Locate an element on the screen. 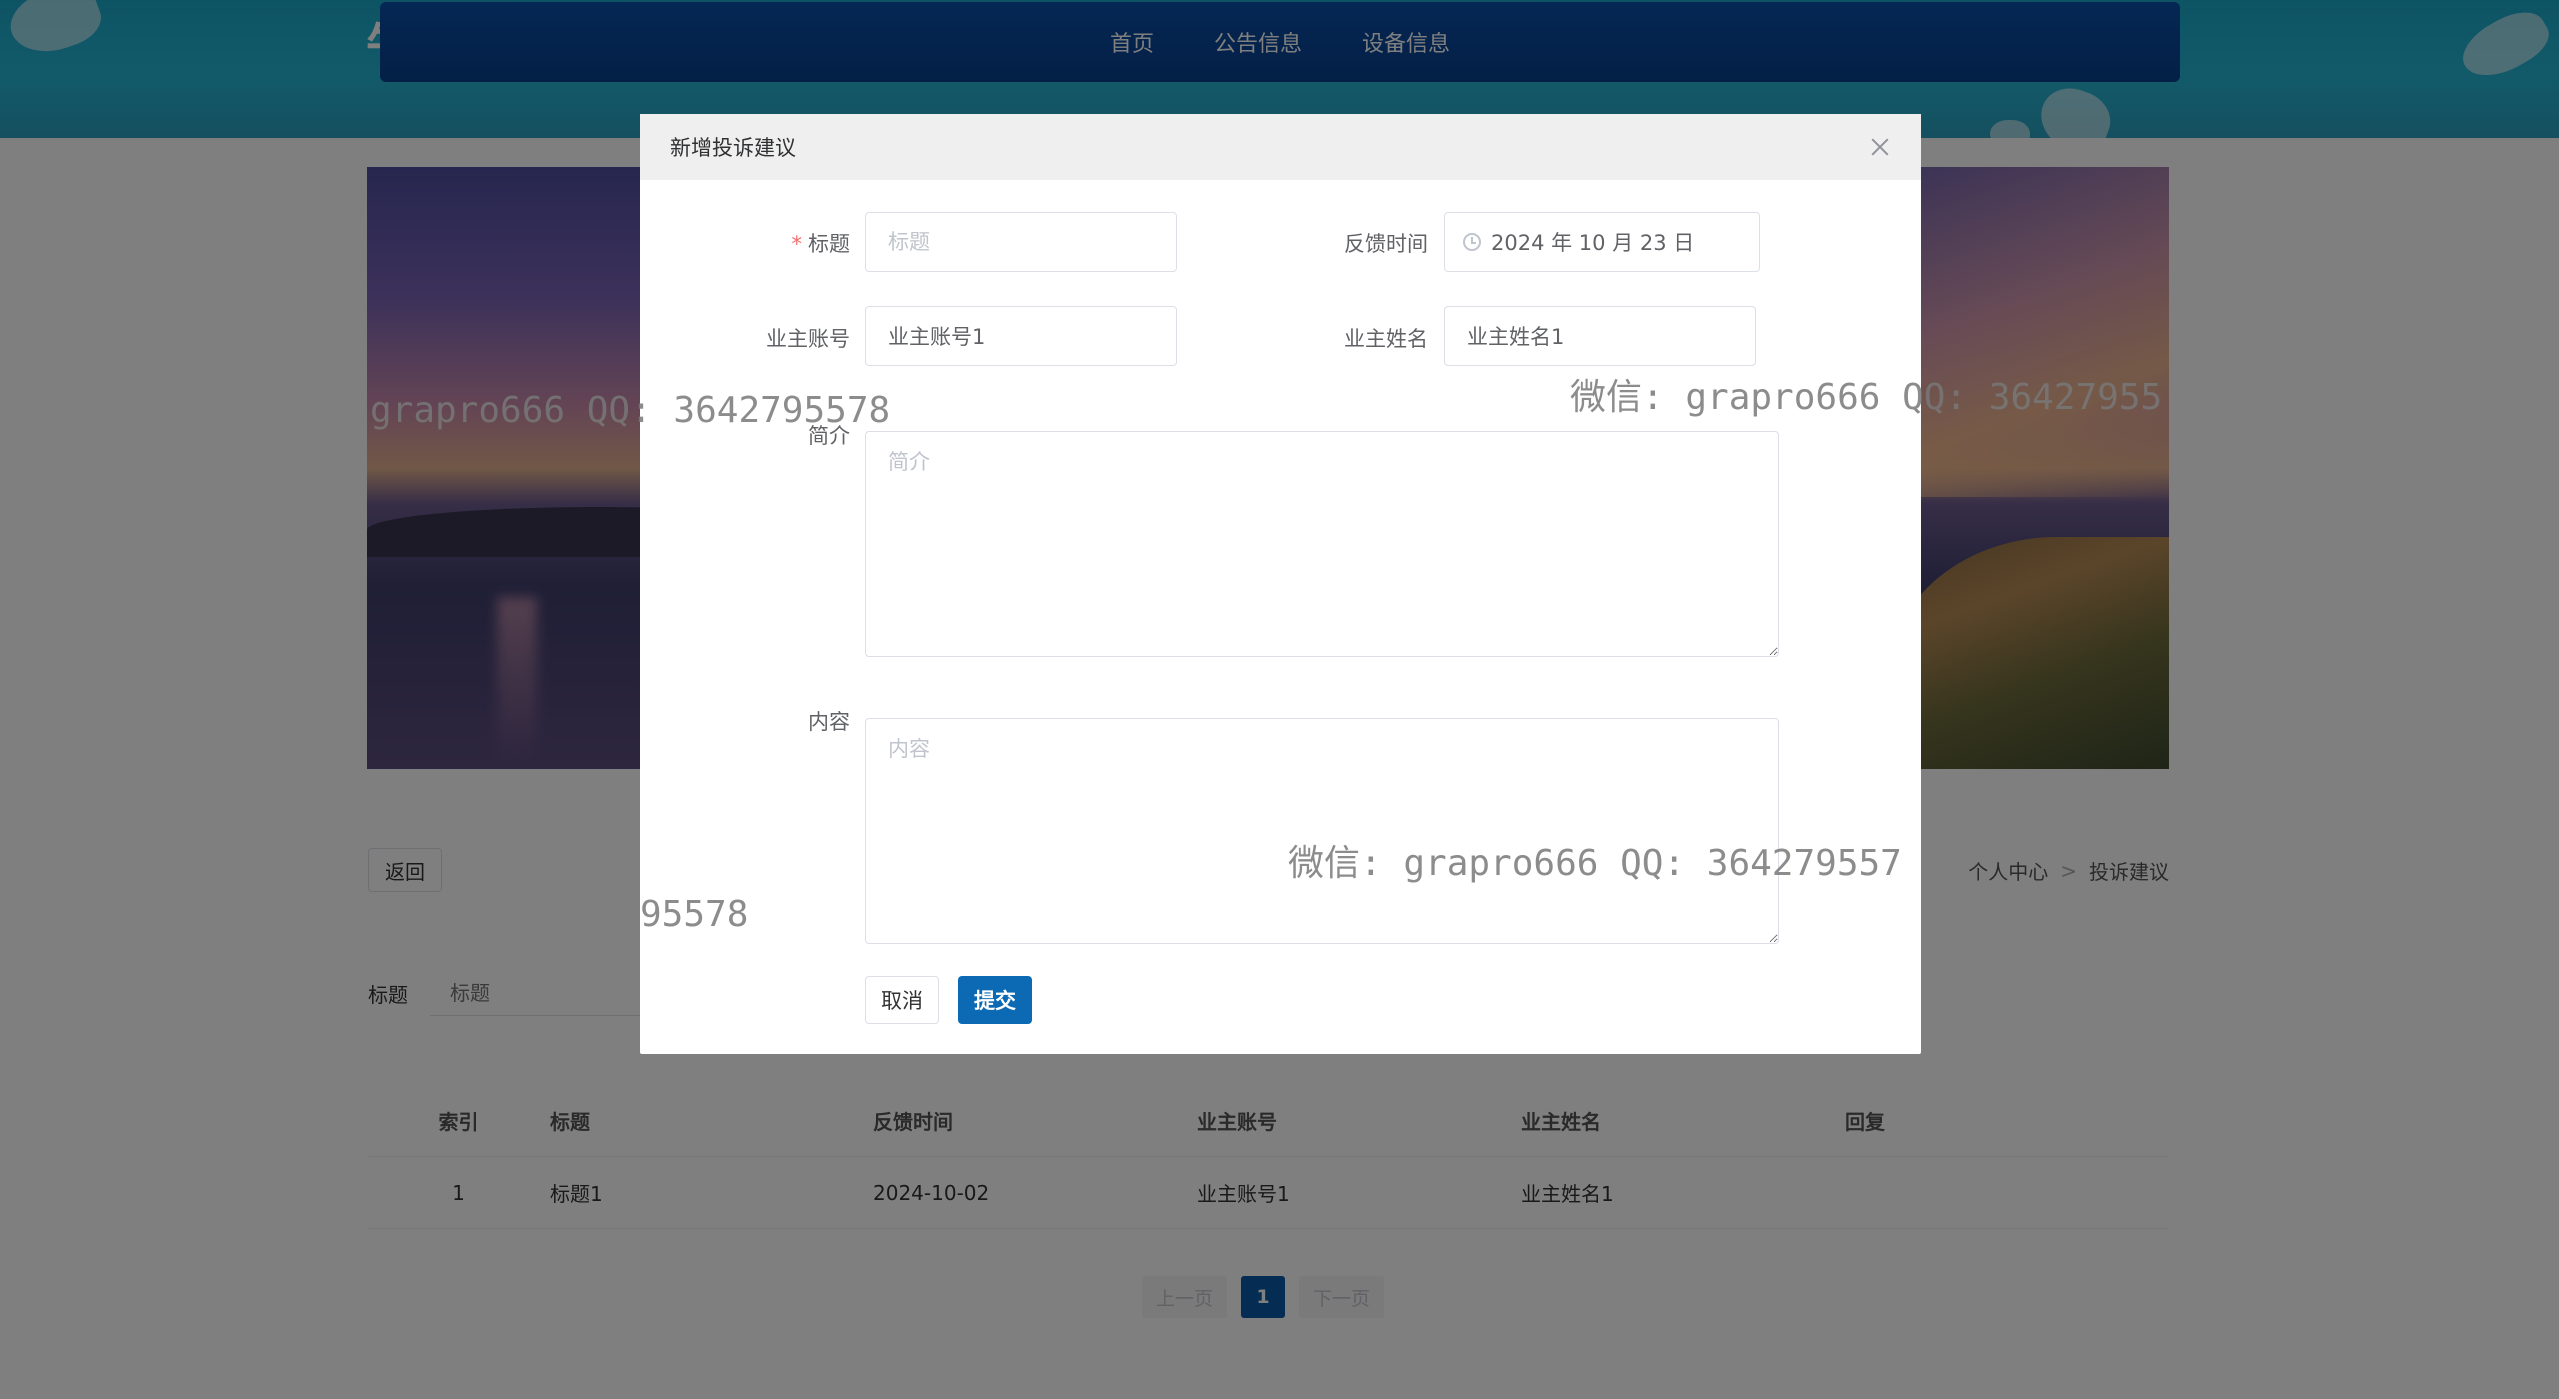 The width and height of the screenshot is (2559, 1399). title-input is located at coordinates (1021, 242).